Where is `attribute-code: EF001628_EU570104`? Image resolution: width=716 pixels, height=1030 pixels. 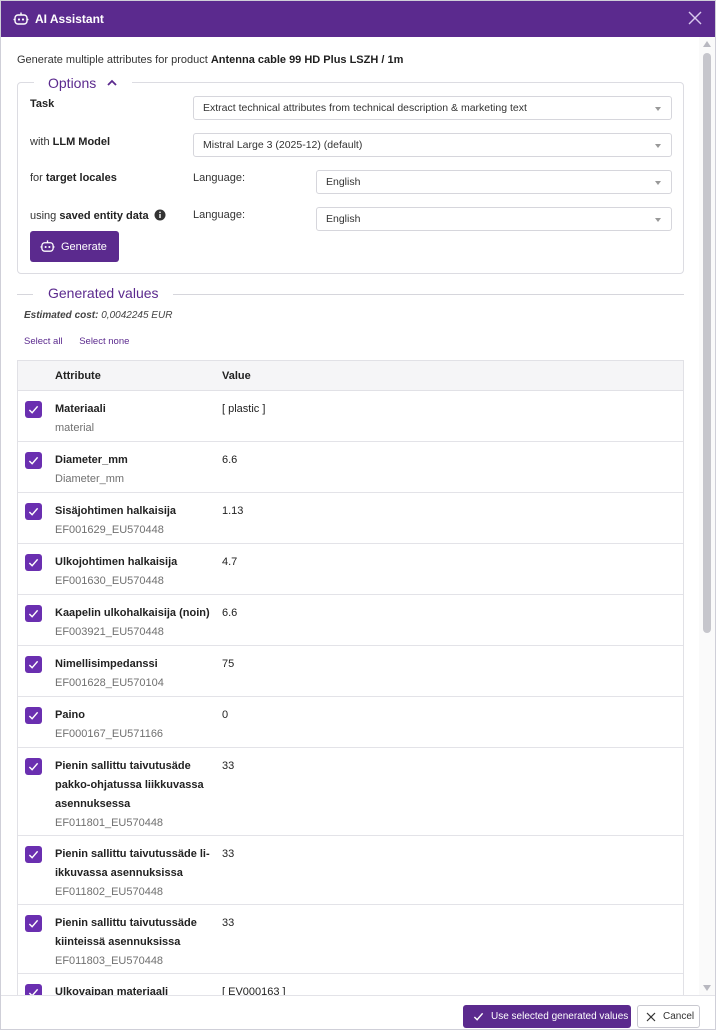
attribute-code: EF001628_EU570104 is located at coordinates (109, 683).